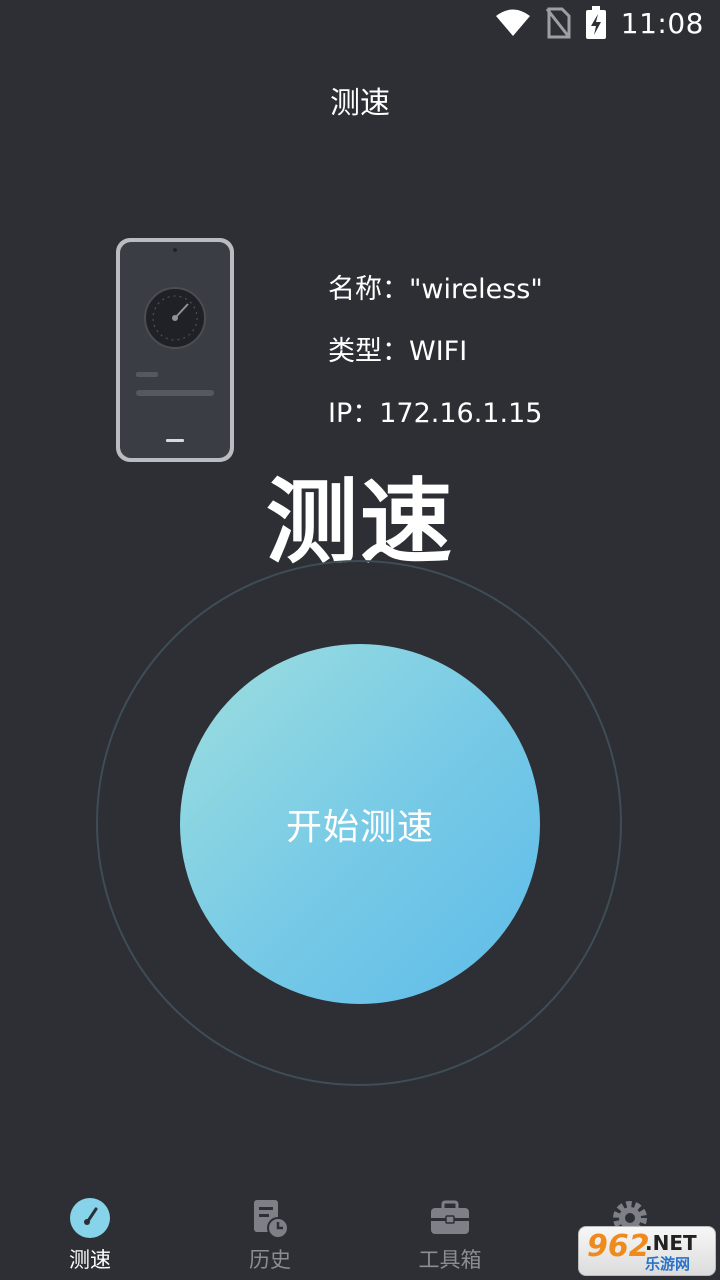  Describe the element at coordinates (461, 413) in the screenshot. I see `network-ip-value: 172.16.1.15` at that location.